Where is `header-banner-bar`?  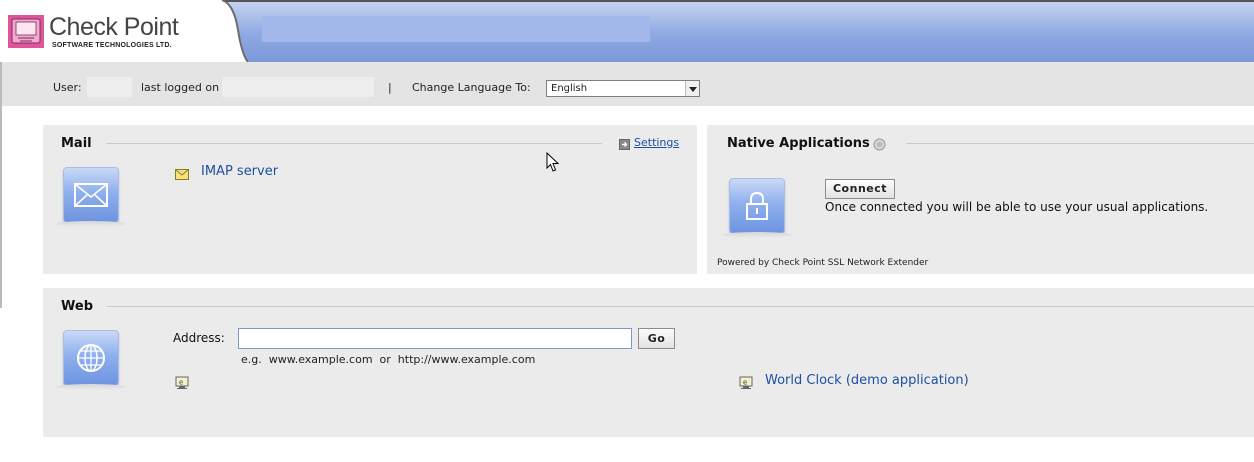 header-banner-bar is located at coordinates (456, 29).